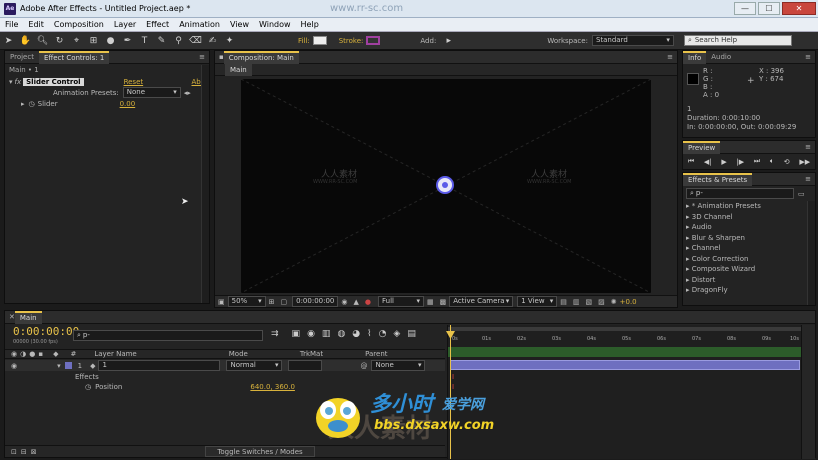  I want to click on lock-icon: ▪, so click(40, 354).